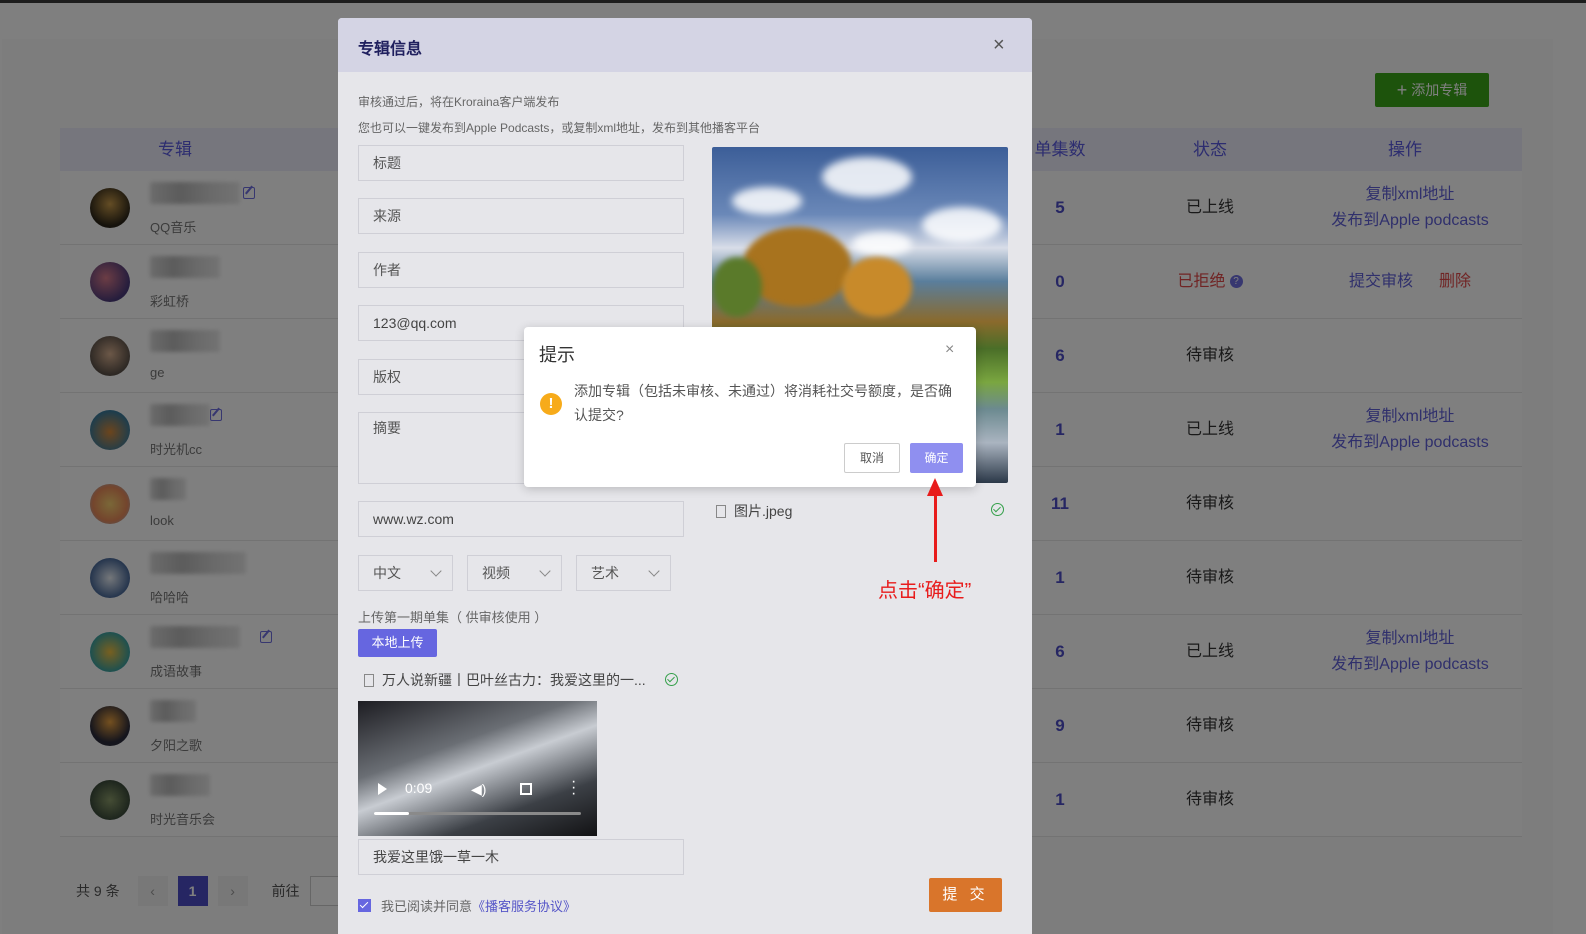 The width and height of the screenshot is (1586, 934). What do you see at coordinates (392, 813) in the screenshot?
I see `video-progress-fill` at bounding box center [392, 813].